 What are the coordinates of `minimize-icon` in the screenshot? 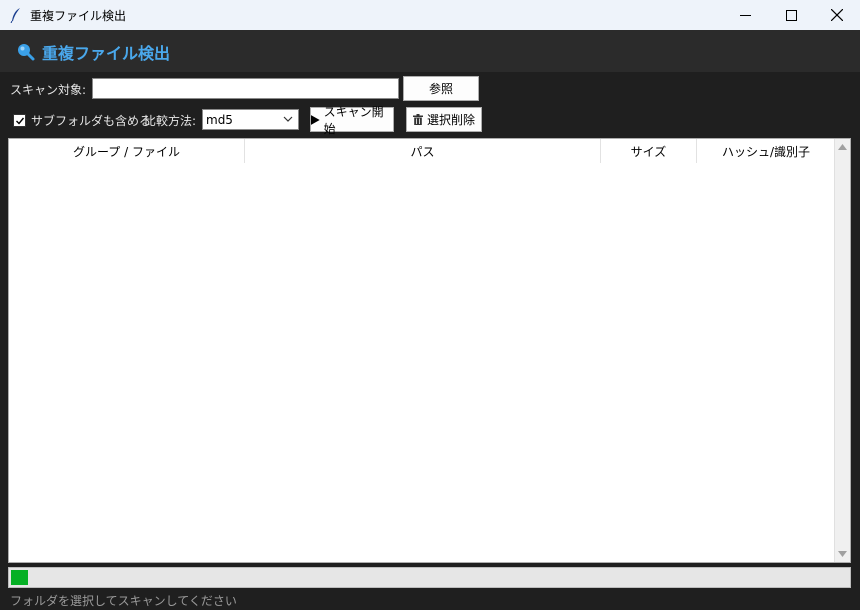 It's located at (745, 15).